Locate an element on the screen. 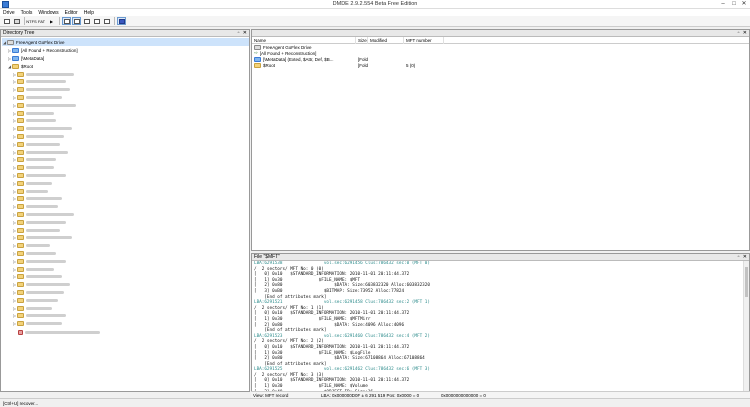 Image resolution: width=750 pixels, height=407 pixels. column-name: Name is located at coordinates (304, 40).